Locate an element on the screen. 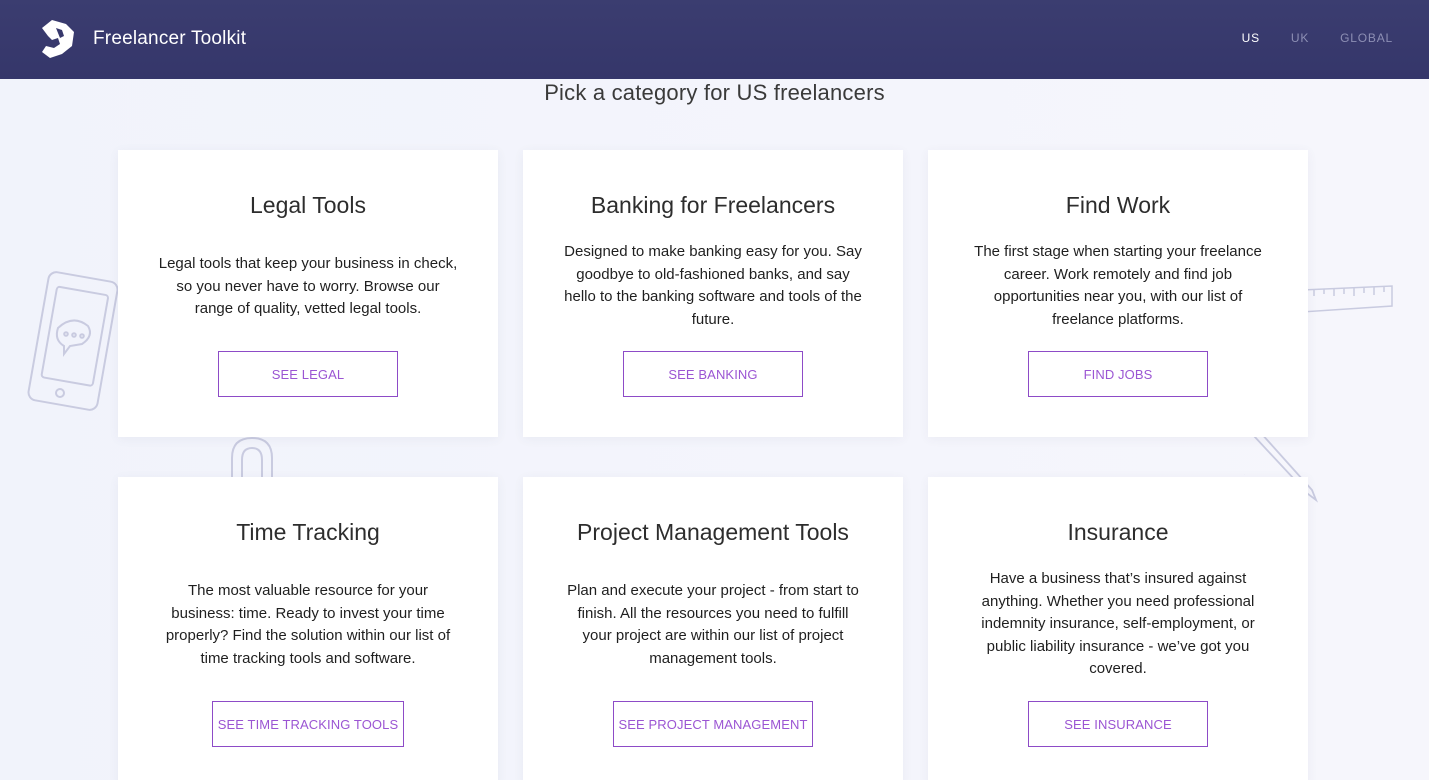 This screenshot has width=1429, height=780. wrench-fist-logo-icon is located at coordinates (58, 39).